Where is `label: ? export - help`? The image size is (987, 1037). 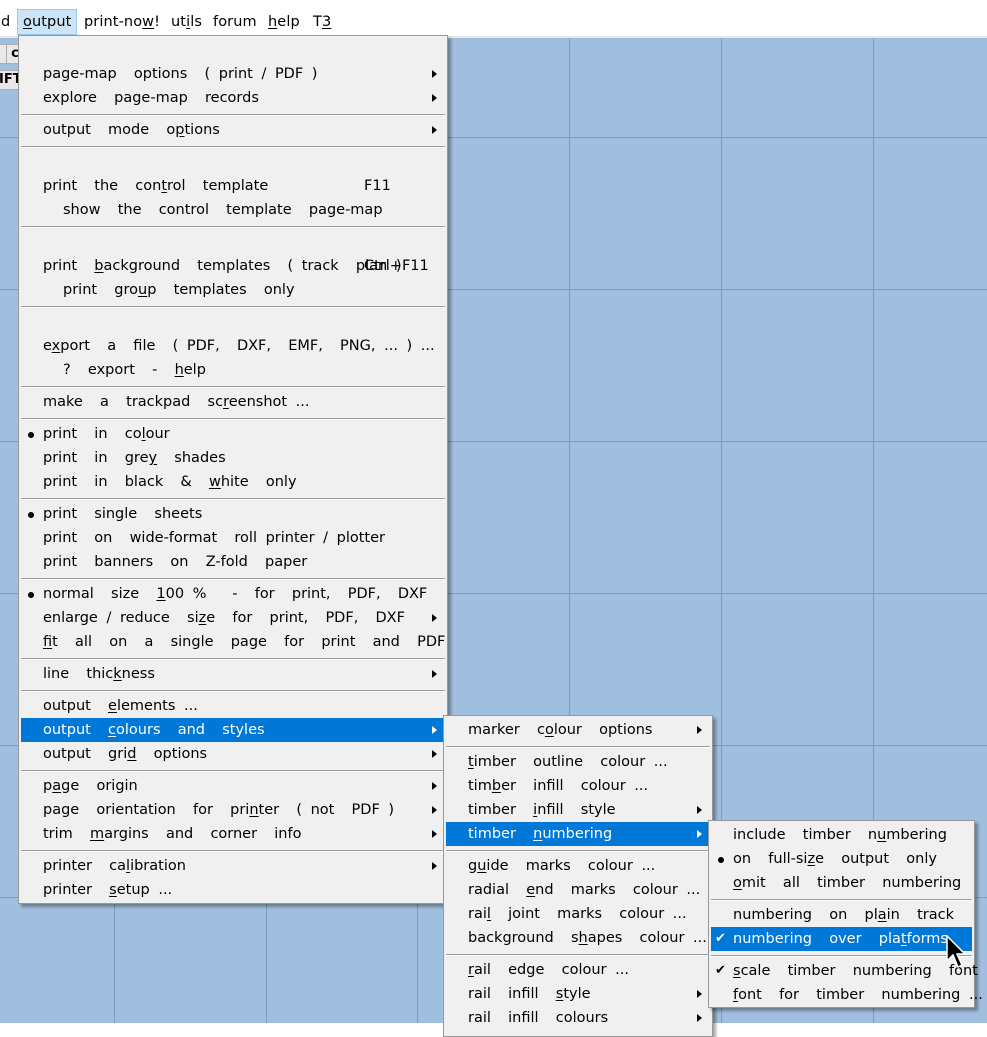 label: ? export - help is located at coordinates (134, 370).